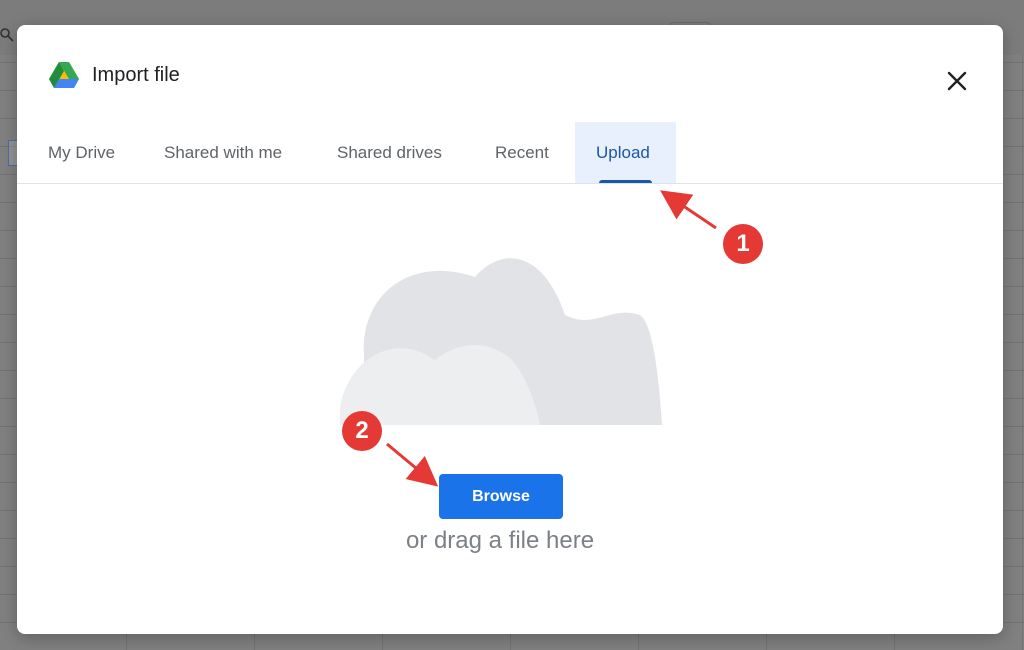 Image resolution: width=1024 pixels, height=650 pixels. I want to click on close-icon, so click(957, 81).